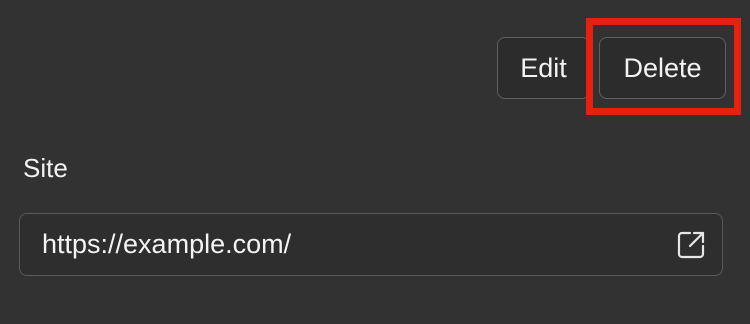  I want to click on edit-button-label: Edit, so click(543, 67).